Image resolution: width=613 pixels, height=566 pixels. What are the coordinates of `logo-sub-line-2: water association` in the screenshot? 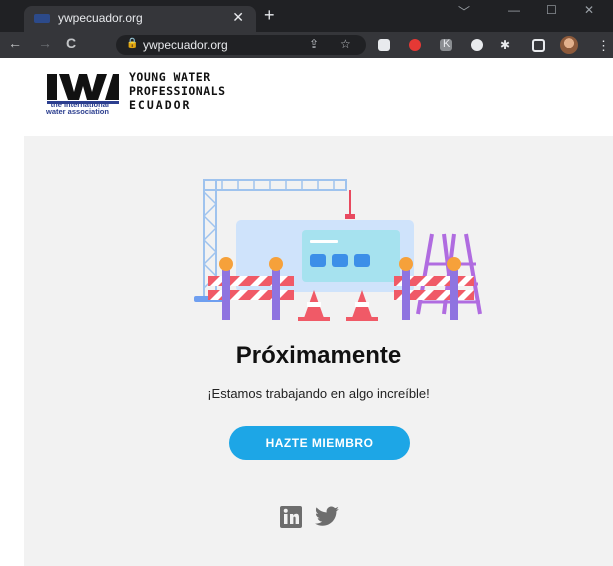 It's located at (77, 111).